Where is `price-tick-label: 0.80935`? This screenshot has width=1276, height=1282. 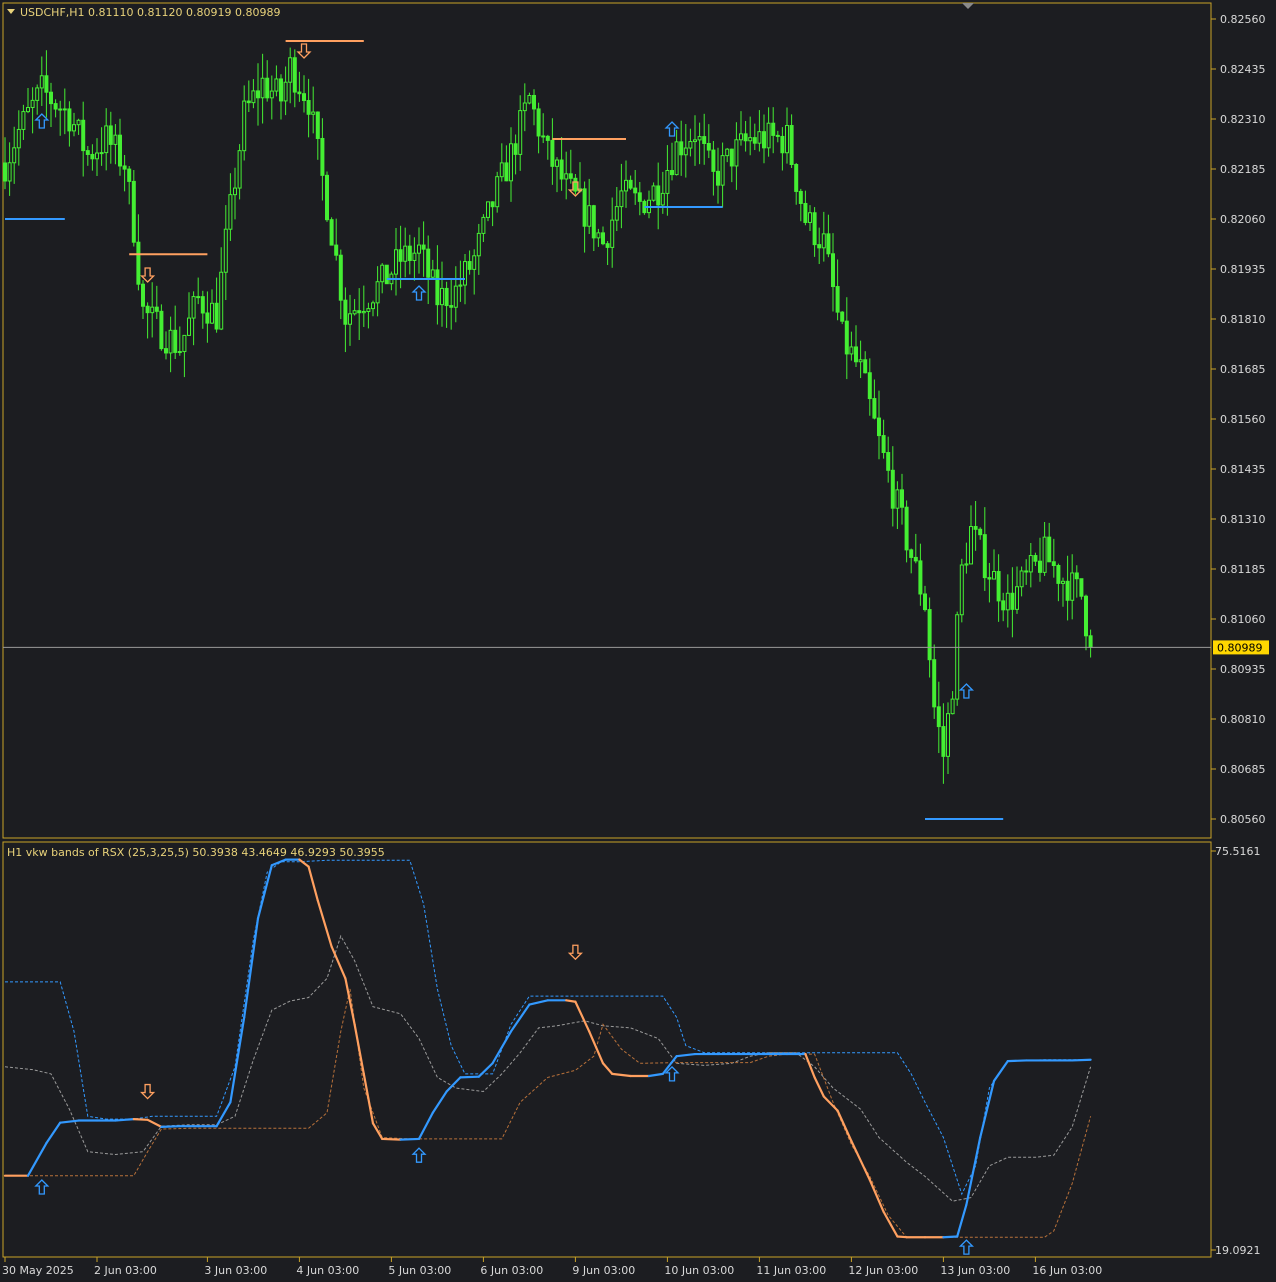 price-tick-label: 0.80935 is located at coordinates (1243, 669).